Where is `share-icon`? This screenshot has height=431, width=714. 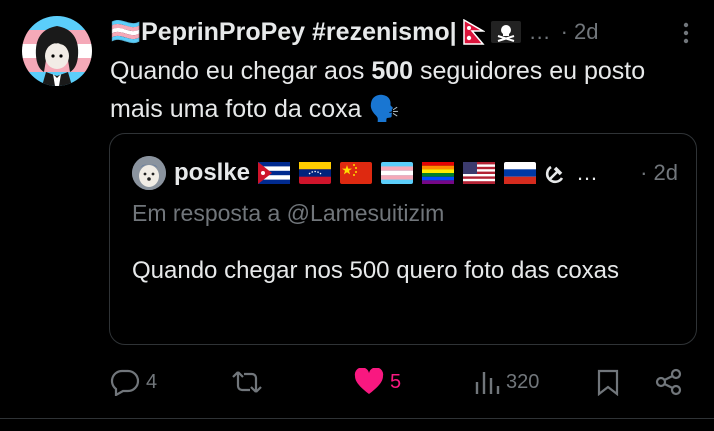 share-icon is located at coordinates (668, 382).